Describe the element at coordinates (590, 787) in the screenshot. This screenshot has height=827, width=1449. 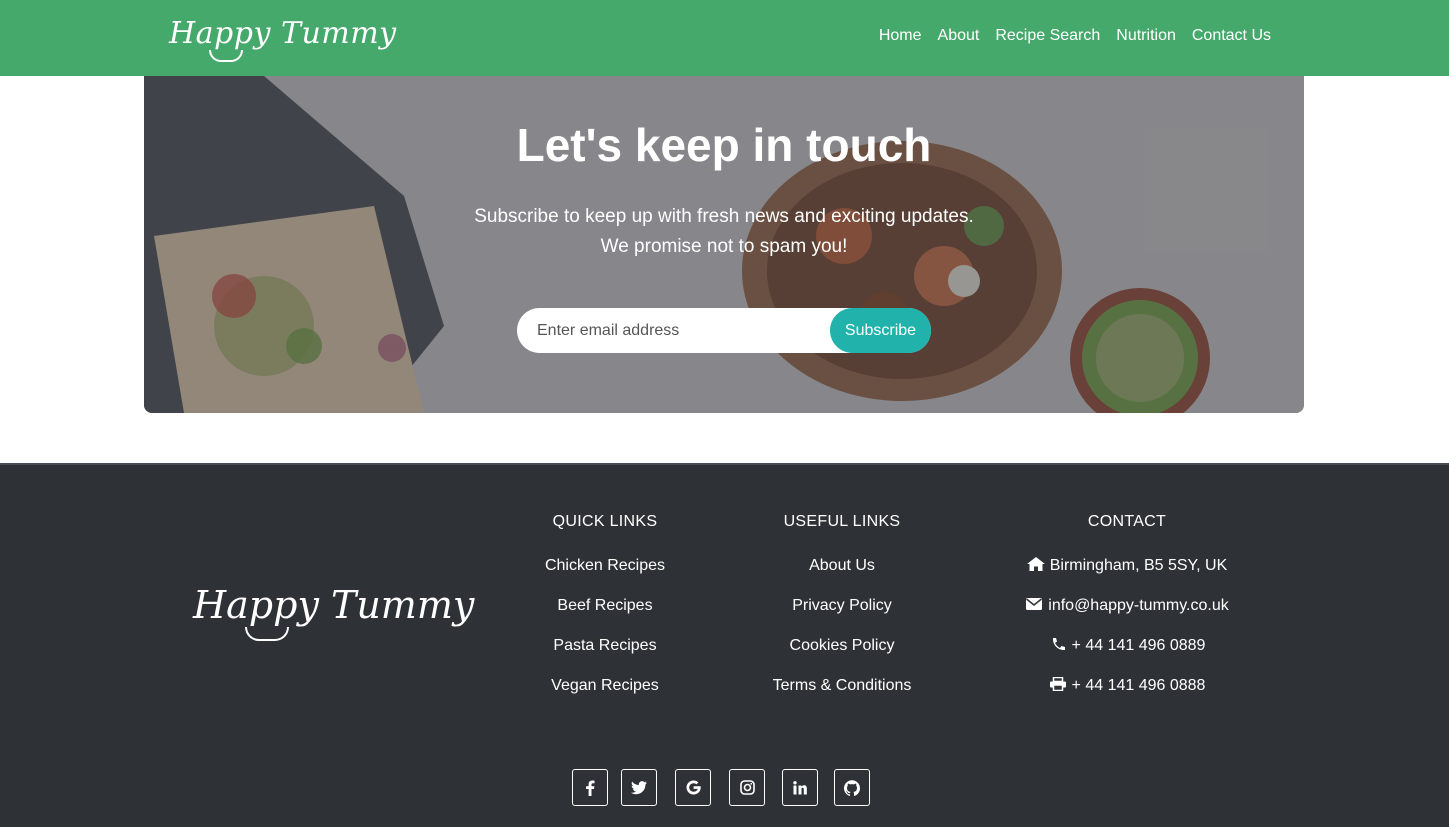
I see `facebook-icon` at that location.